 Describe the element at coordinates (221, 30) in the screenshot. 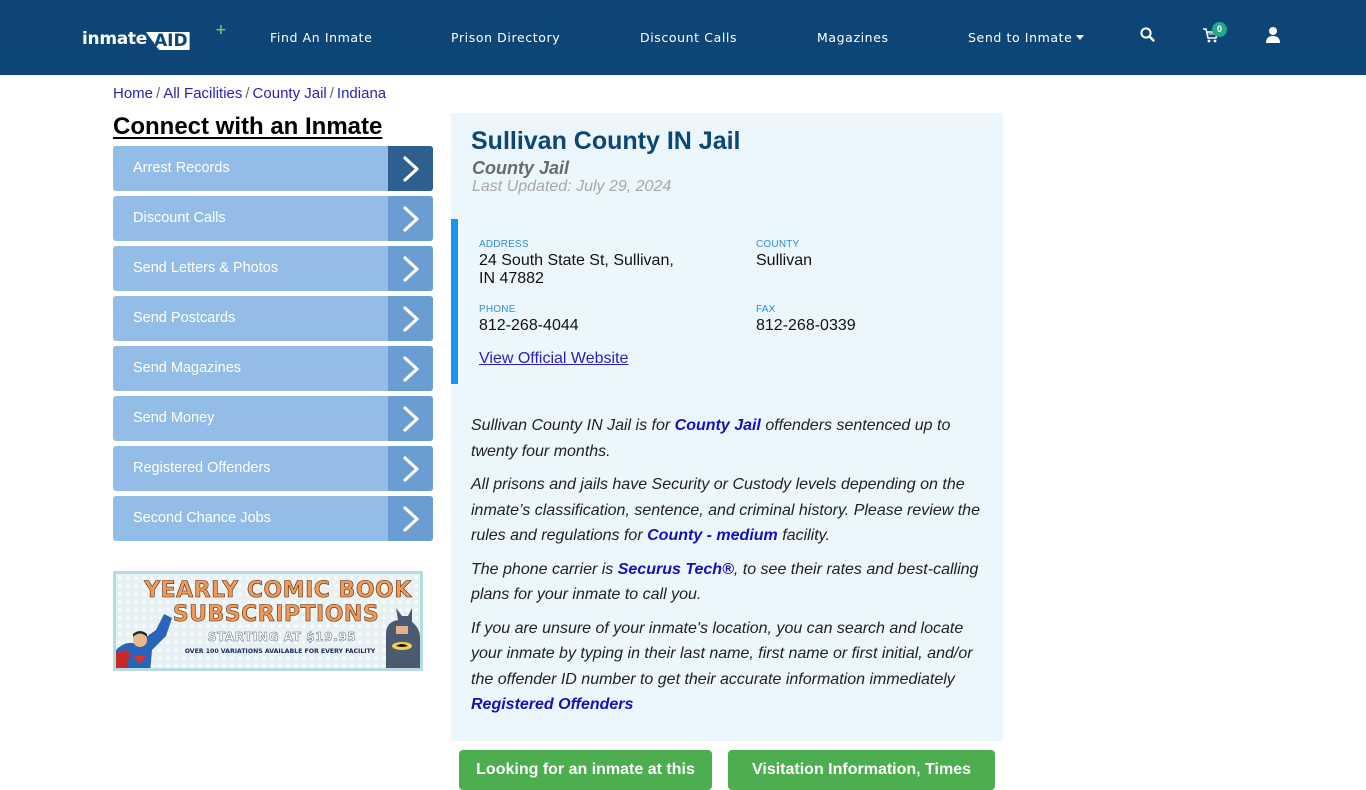

I see `logo-plus-icon: +` at that location.